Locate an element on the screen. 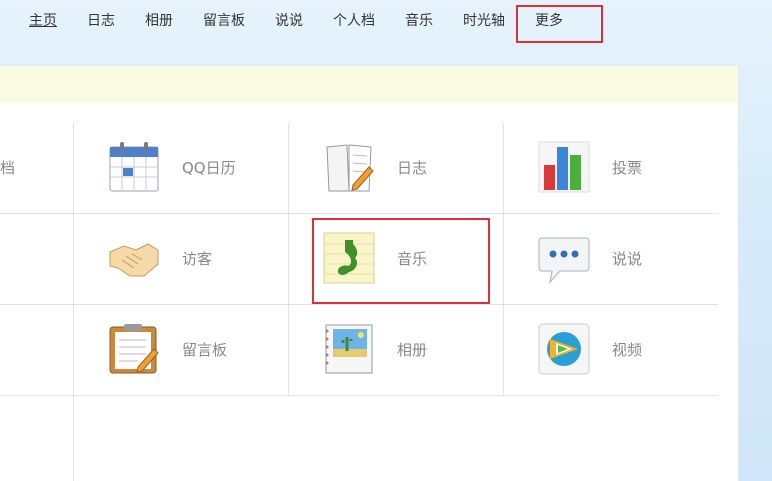 The height and width of the screenshot is (481, 772). video-play-icon is located at coordinates (564, 349).